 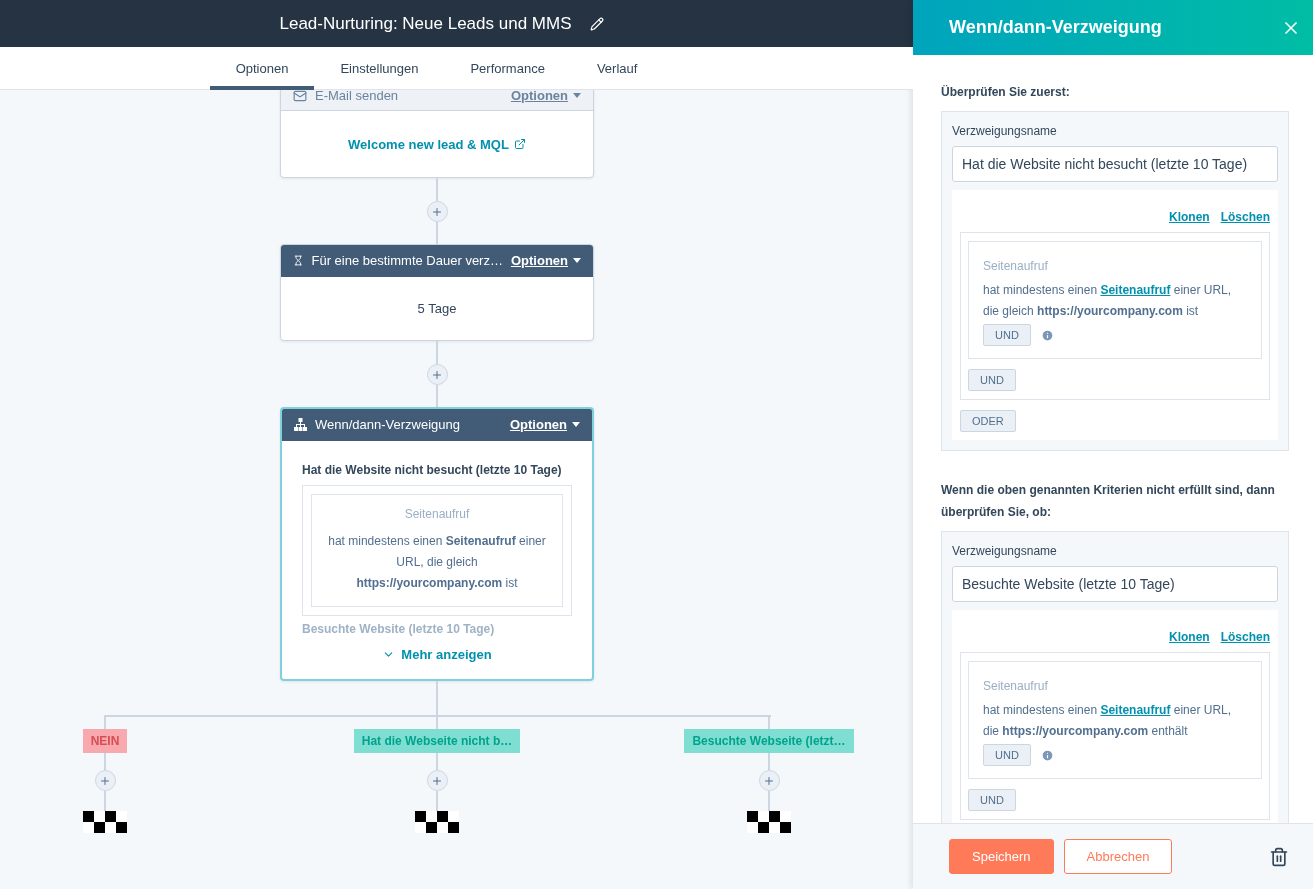 I want to click on tab: Verlauf, so click(x=617, y=68).